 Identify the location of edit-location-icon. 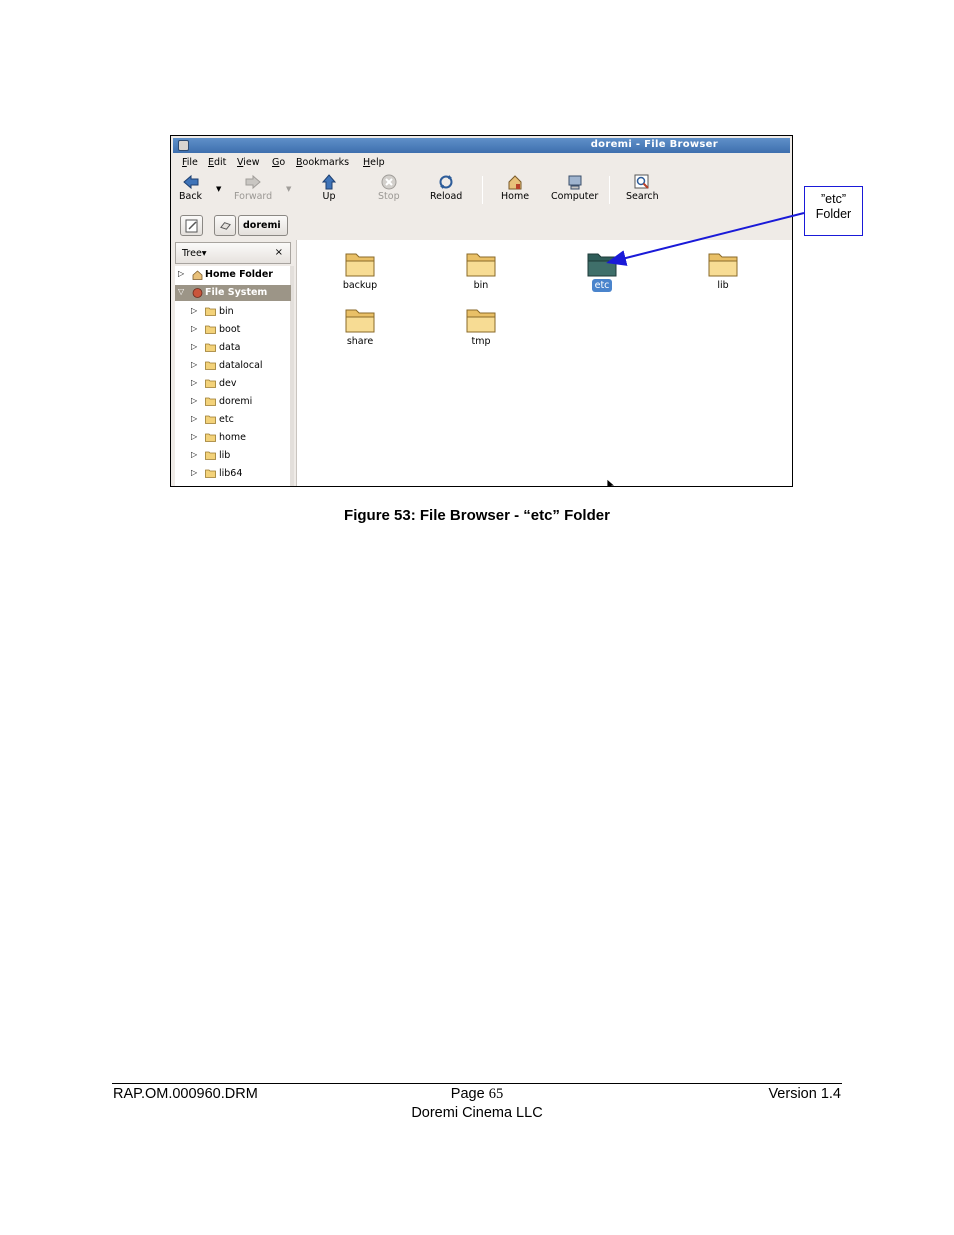
(191, 226).